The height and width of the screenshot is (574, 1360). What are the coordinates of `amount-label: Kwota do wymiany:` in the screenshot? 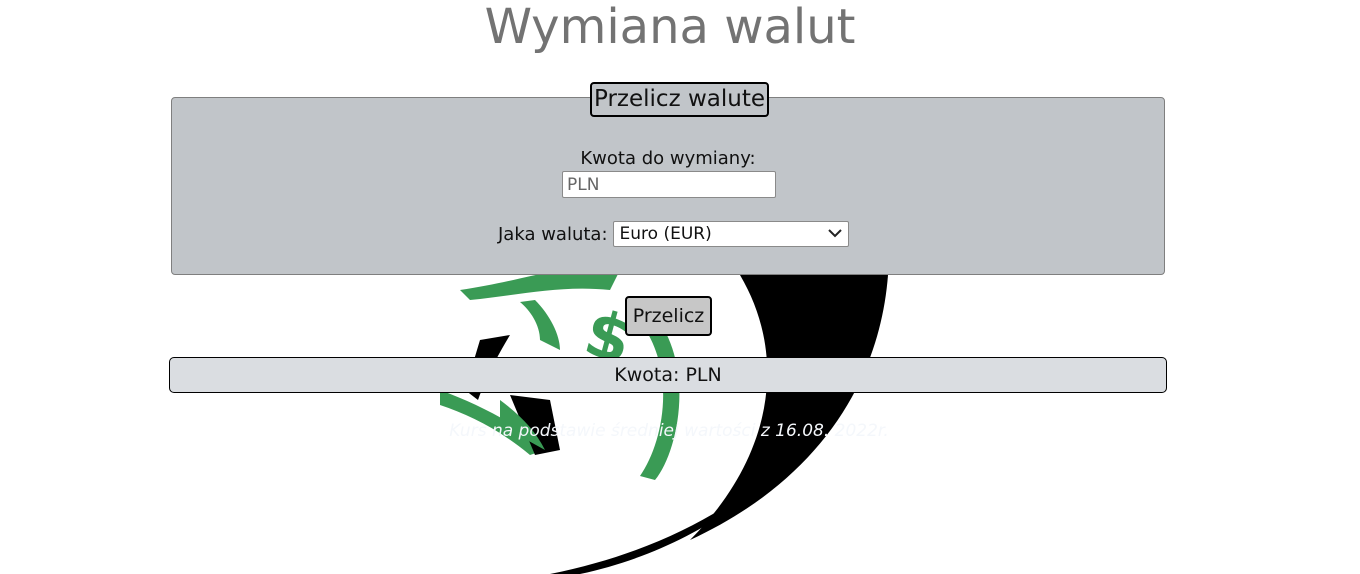 It's located at (668, 158).